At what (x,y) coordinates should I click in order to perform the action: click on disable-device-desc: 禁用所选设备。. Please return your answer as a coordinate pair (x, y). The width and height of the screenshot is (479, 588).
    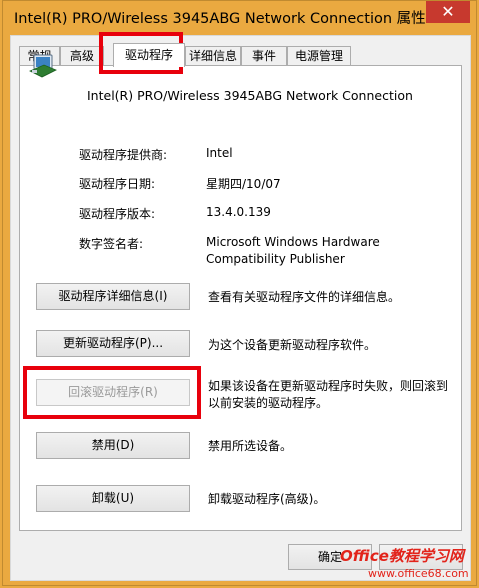
    Looking at the image, I should click on (250, 446).